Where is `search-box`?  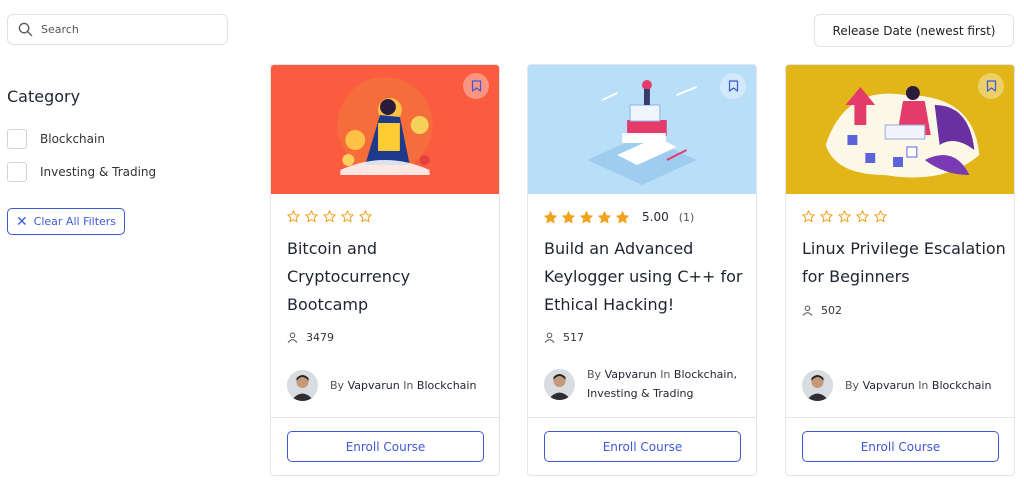 search-box is located at coordinates (117, 29).